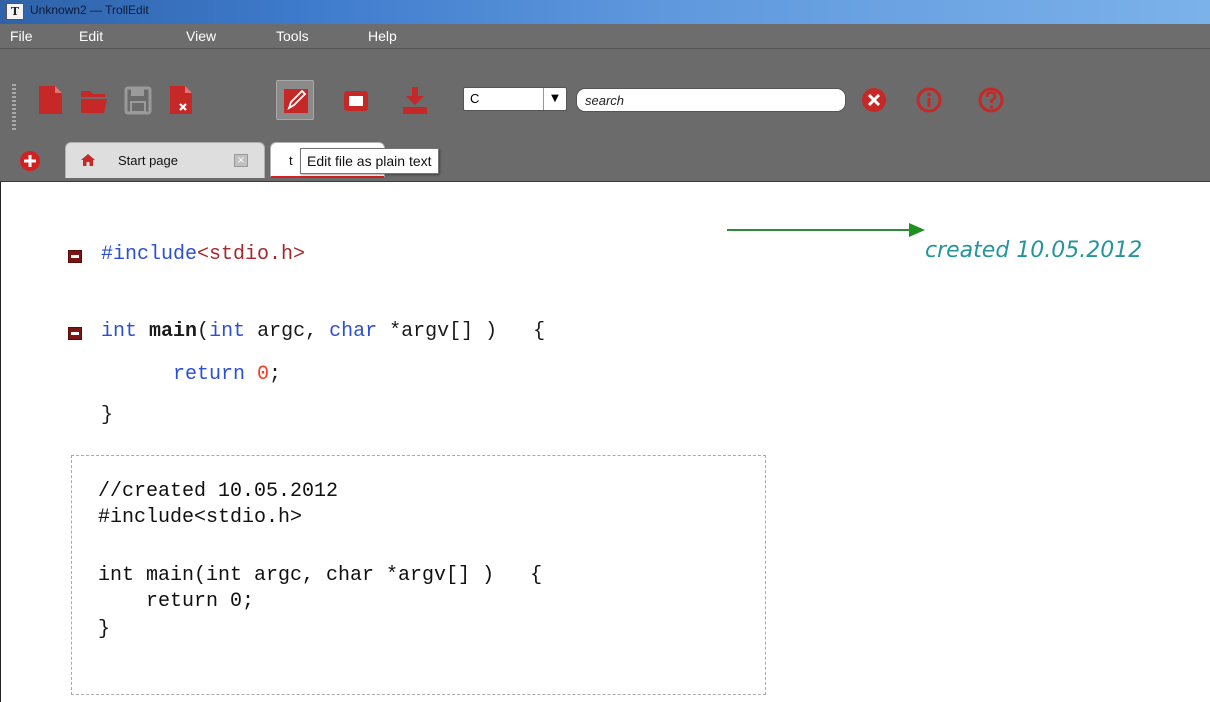 The height and width of the screenshot is (702, 1210). I want to click on new-tab-button, so click(30, 161).